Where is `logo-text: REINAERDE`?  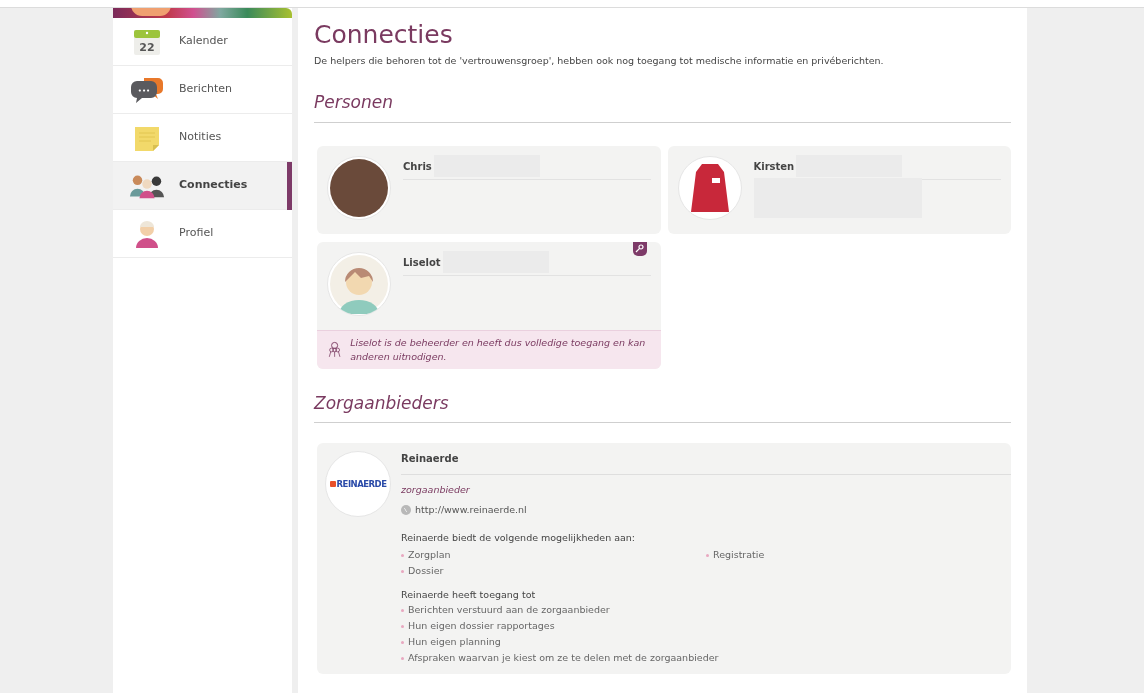
logo-text: REINAERDE is located at coordinates (361, 484).